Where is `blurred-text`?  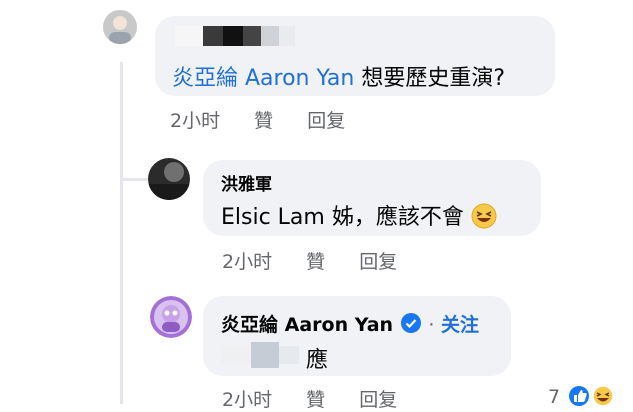 blurred-text is located at coordinates (263, 354).